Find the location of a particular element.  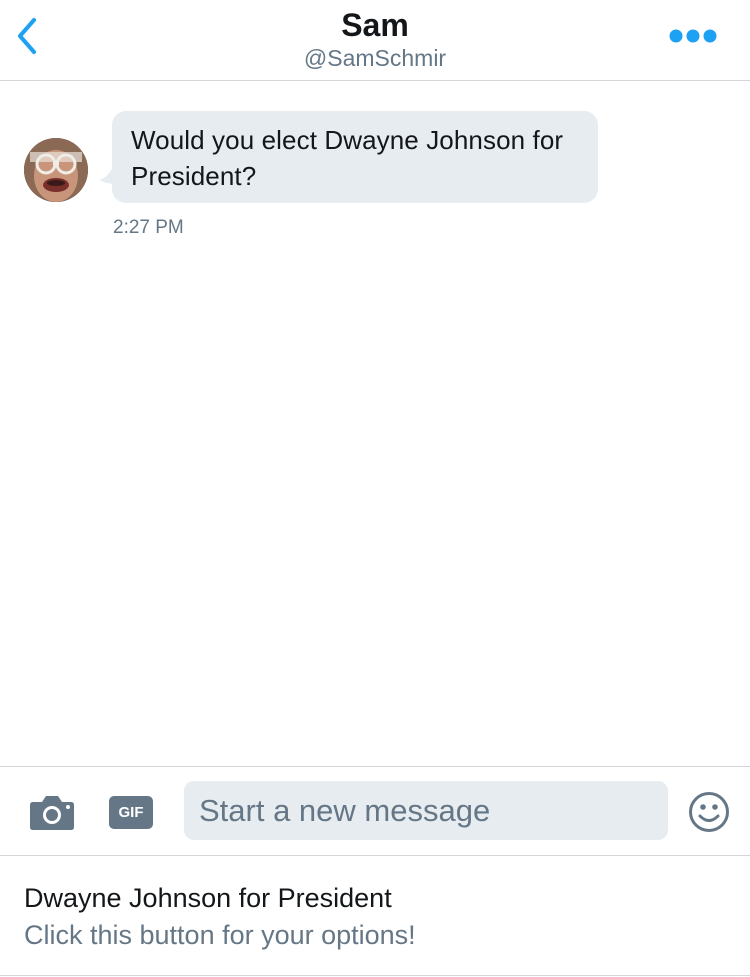

gif-button: GIF is located at coordinates (131, 812).